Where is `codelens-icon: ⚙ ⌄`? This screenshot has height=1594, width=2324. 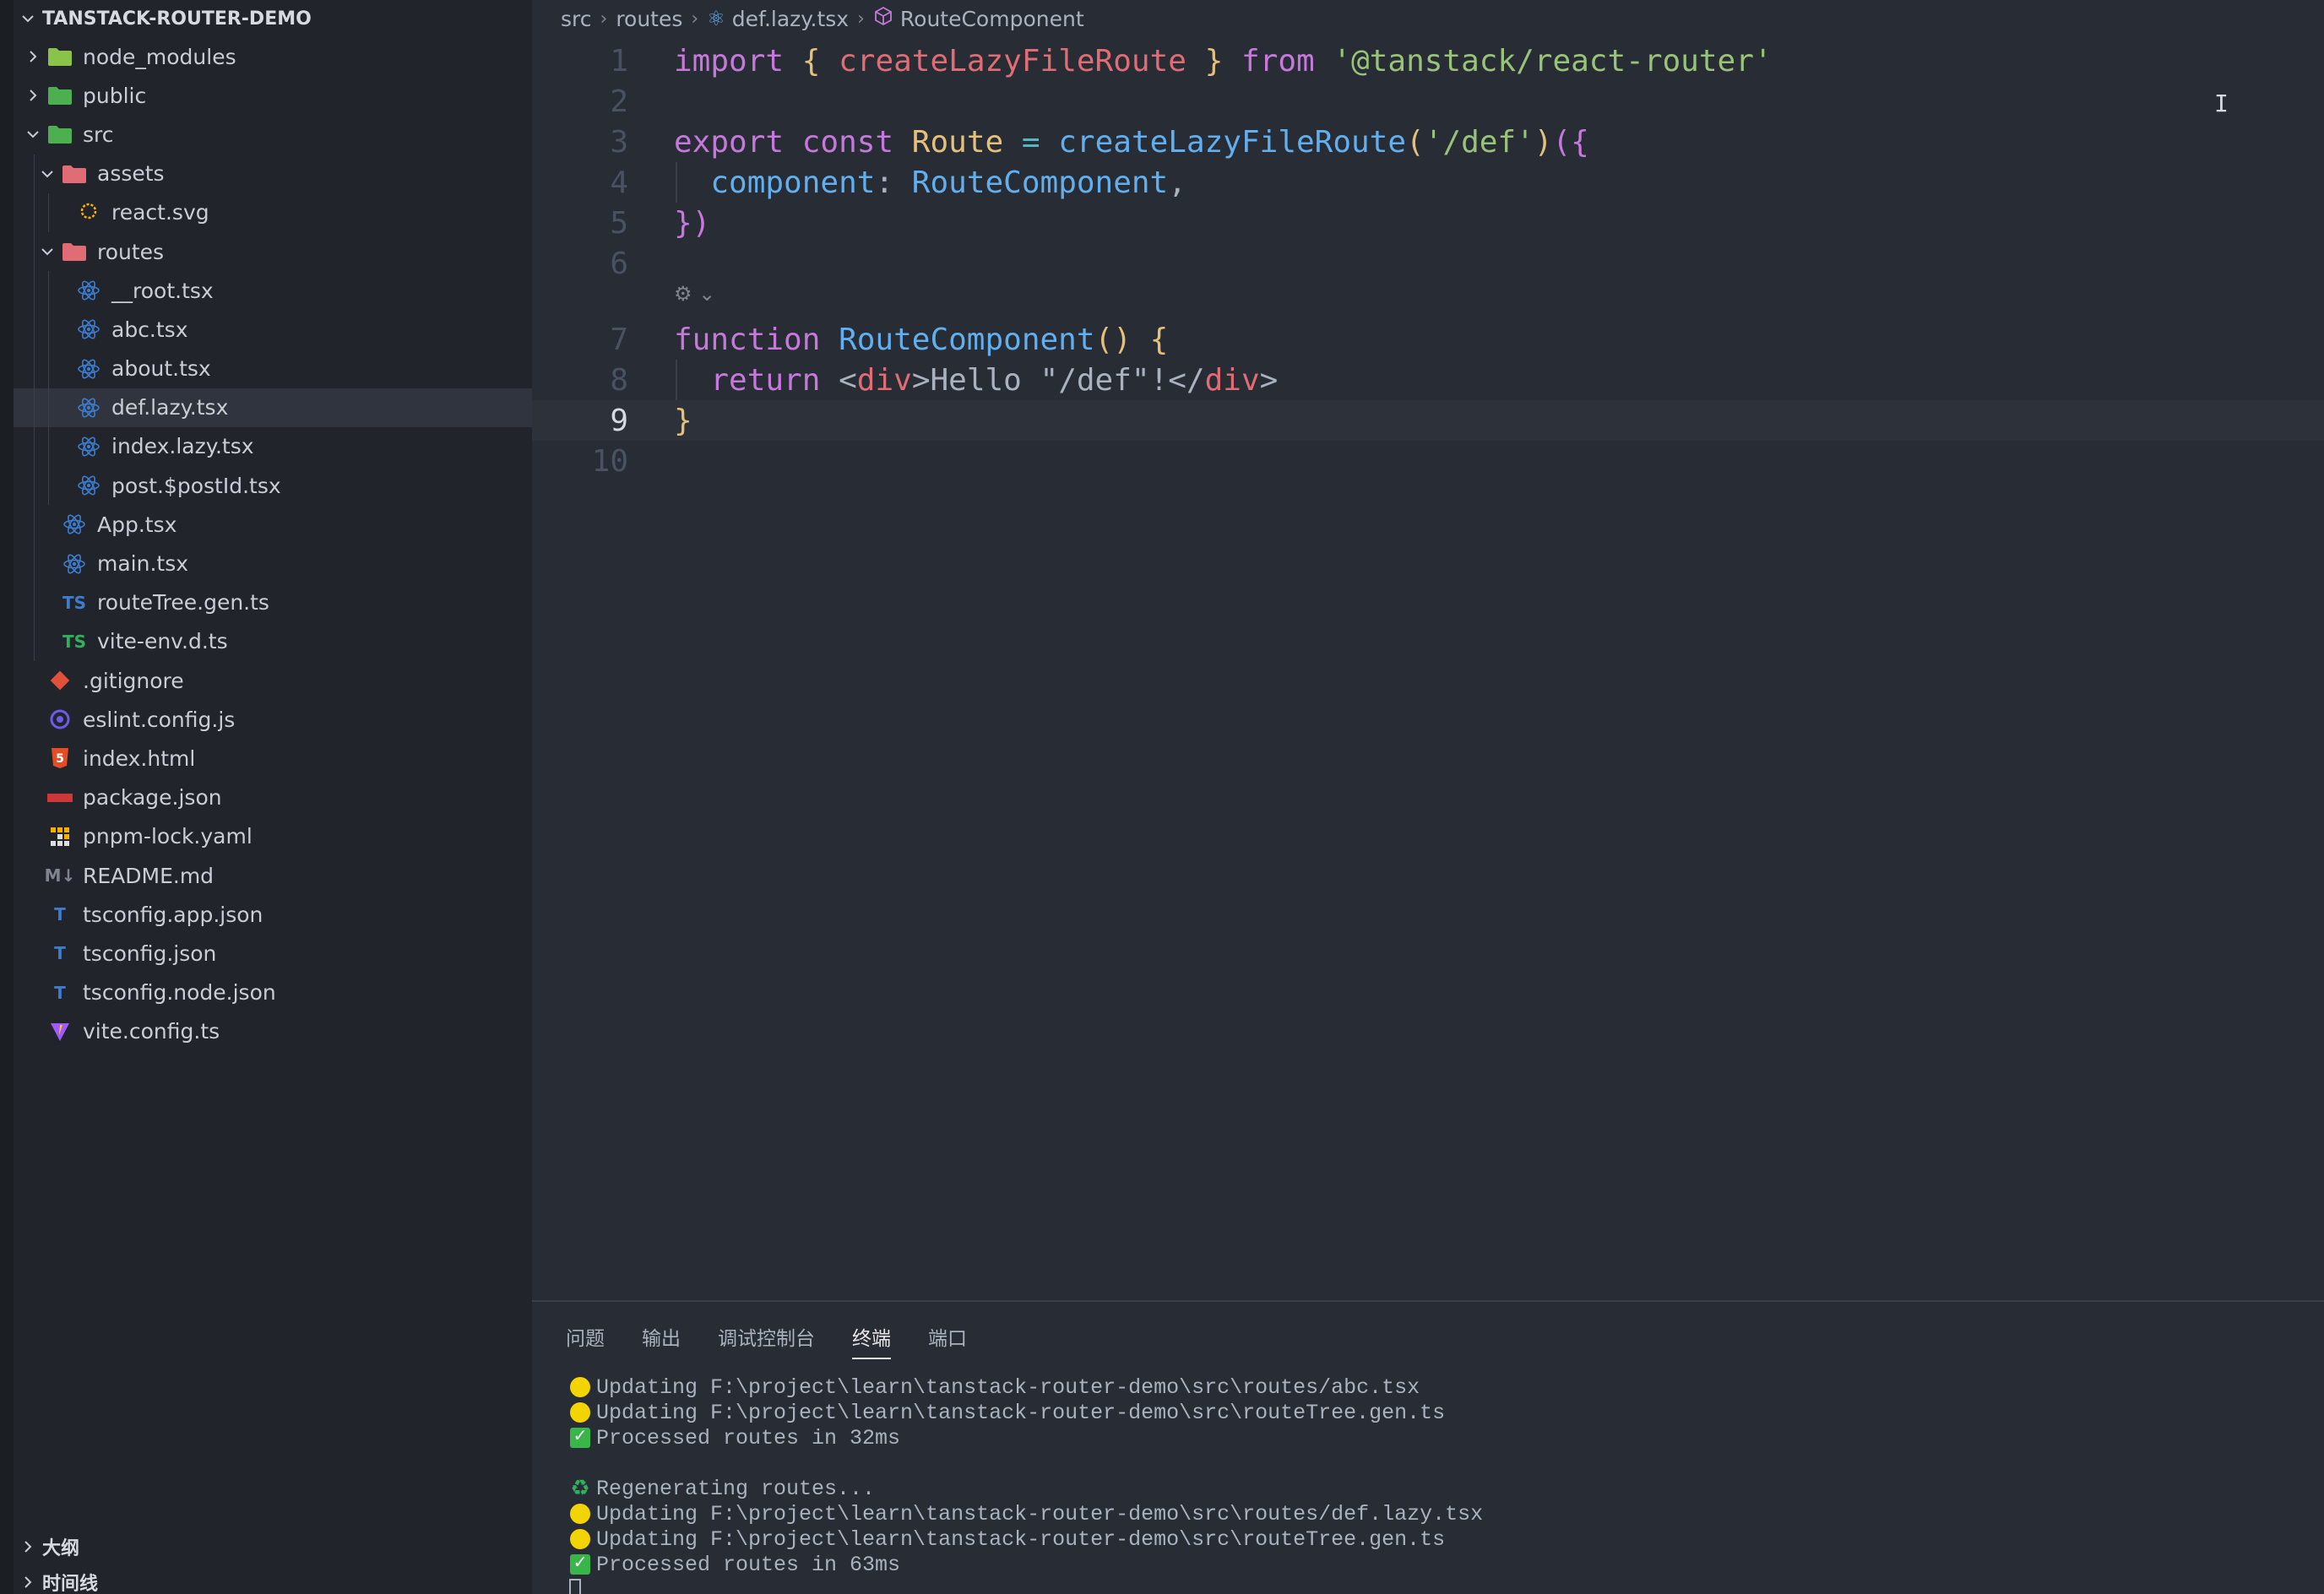
codelens-icon: ⚙ ⌄ is located at coordinates (694, 294).